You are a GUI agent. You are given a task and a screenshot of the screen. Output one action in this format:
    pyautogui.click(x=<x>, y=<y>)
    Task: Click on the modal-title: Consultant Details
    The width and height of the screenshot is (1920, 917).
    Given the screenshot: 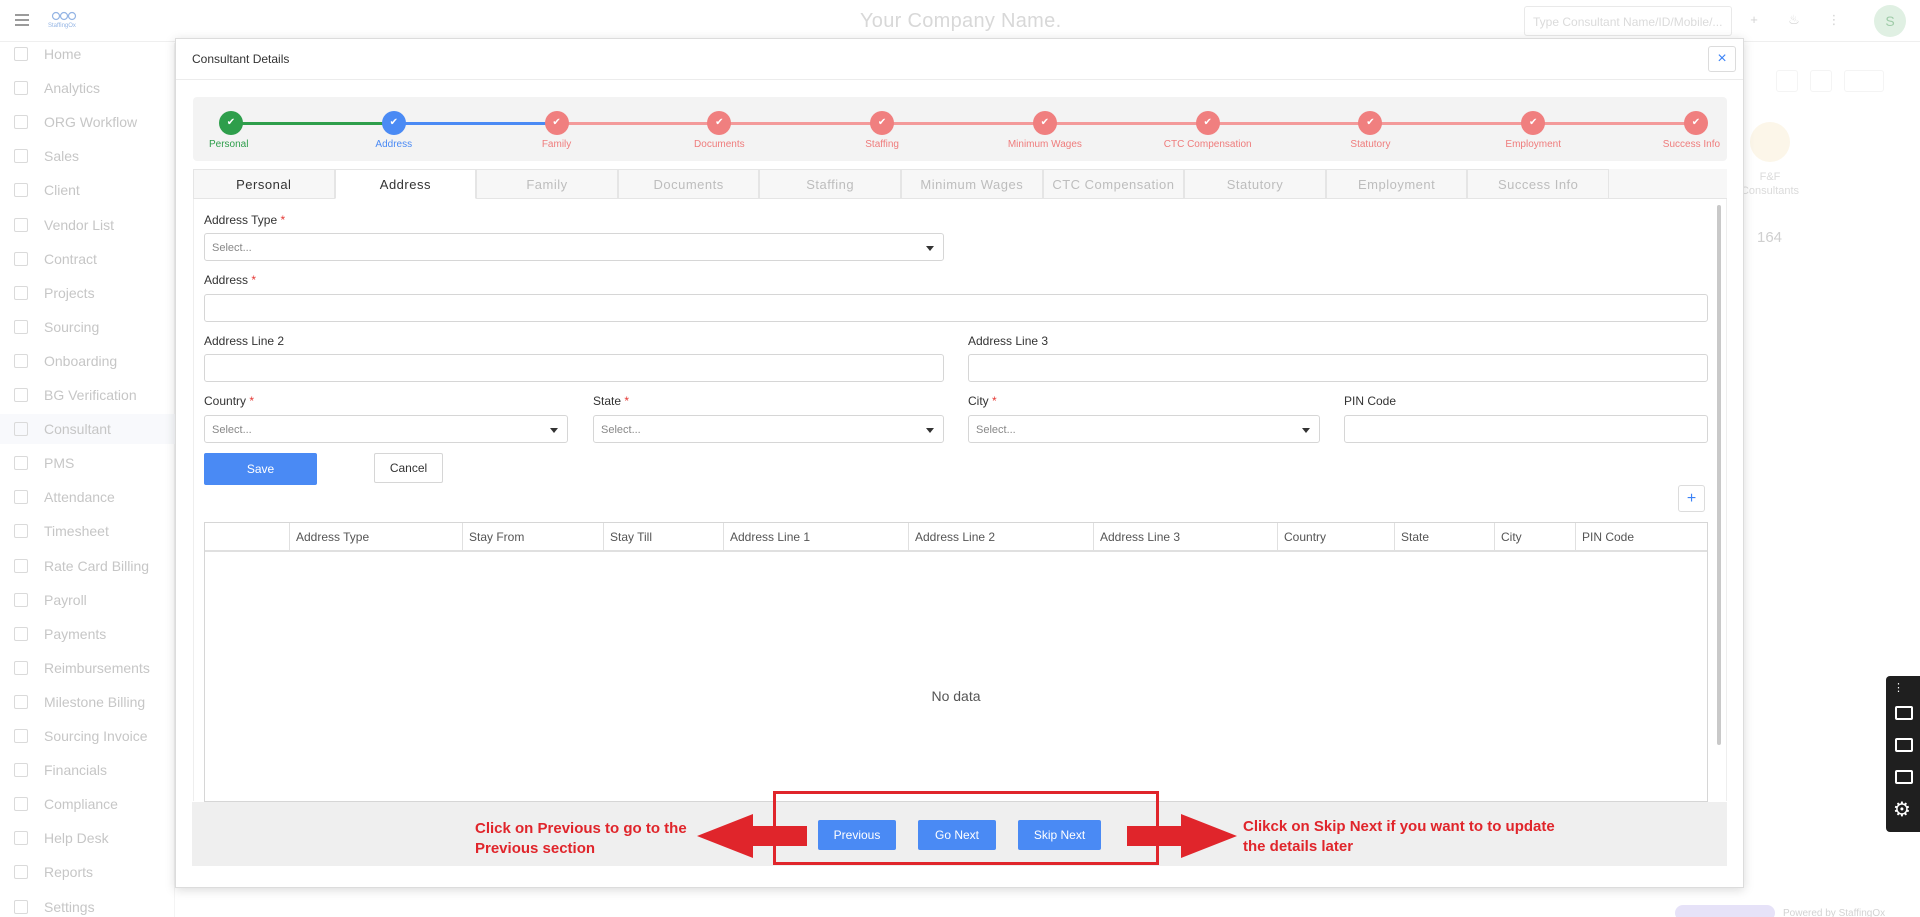 What is the action you would take?
    pyautogui.click(x=241, y=59)
    